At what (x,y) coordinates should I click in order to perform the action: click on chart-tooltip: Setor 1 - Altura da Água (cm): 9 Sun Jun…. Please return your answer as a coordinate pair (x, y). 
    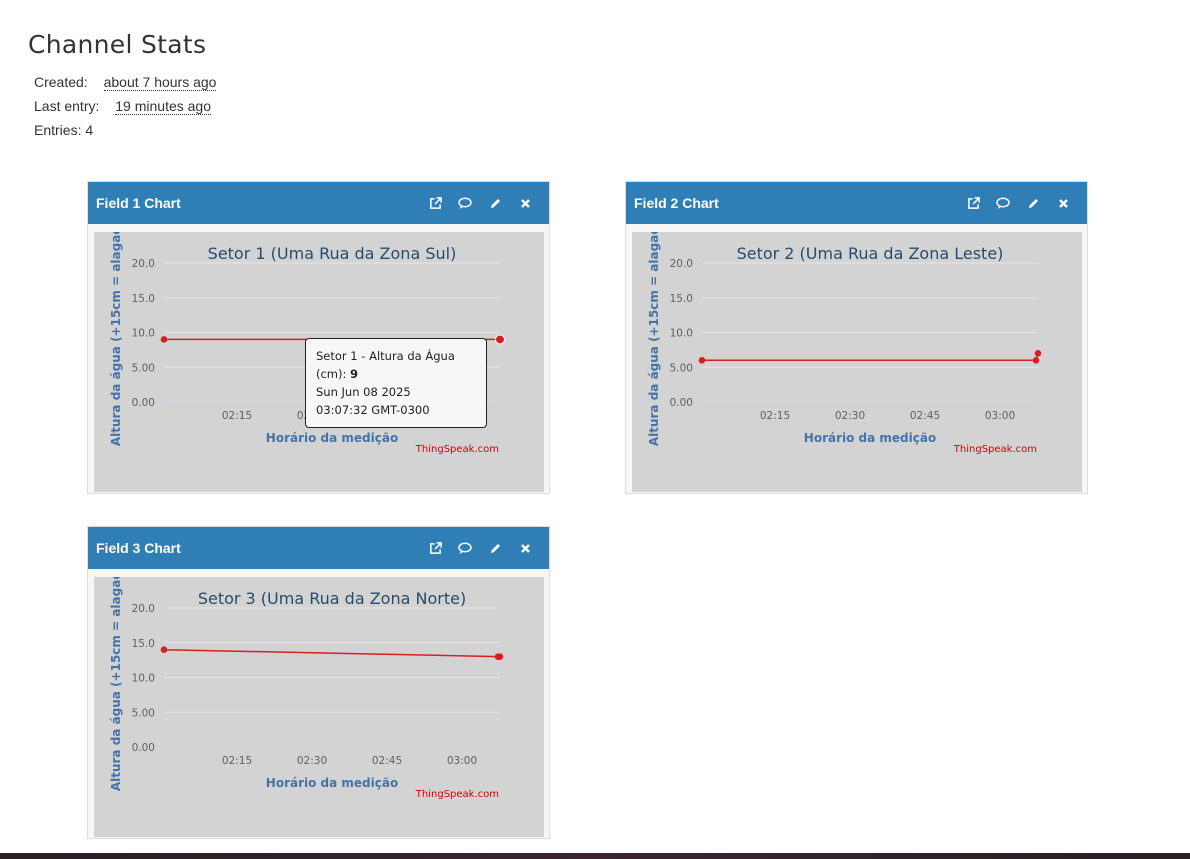
    Looking at the image, I should click on (396, 383).